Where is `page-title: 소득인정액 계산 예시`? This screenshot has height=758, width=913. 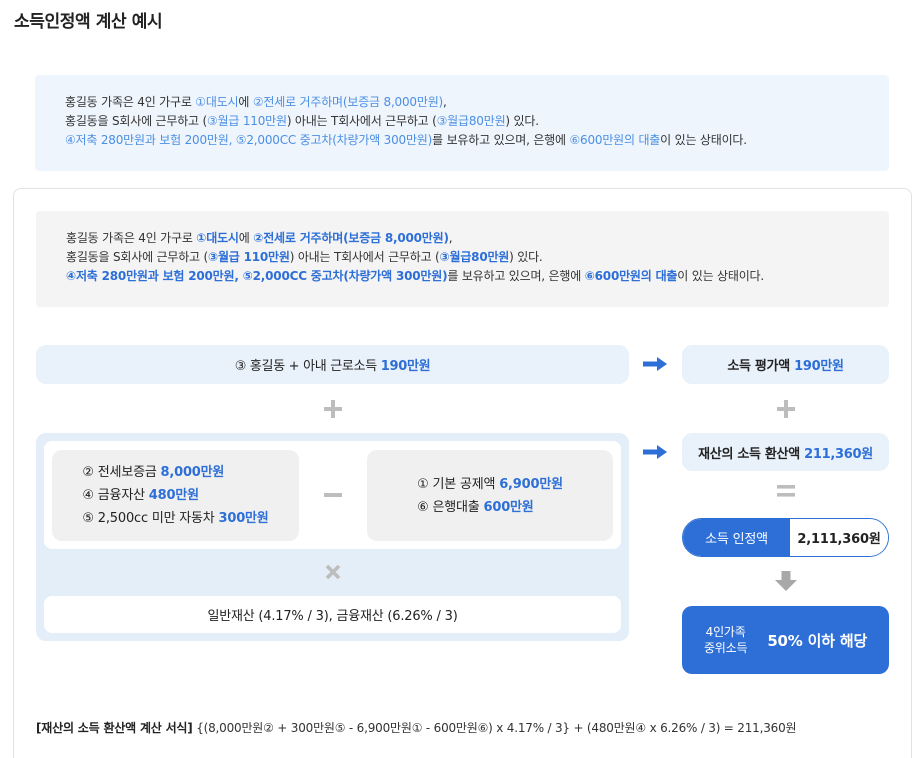 page-title: 소득인정액 계산 예시 is located at coordinates (88, 22).